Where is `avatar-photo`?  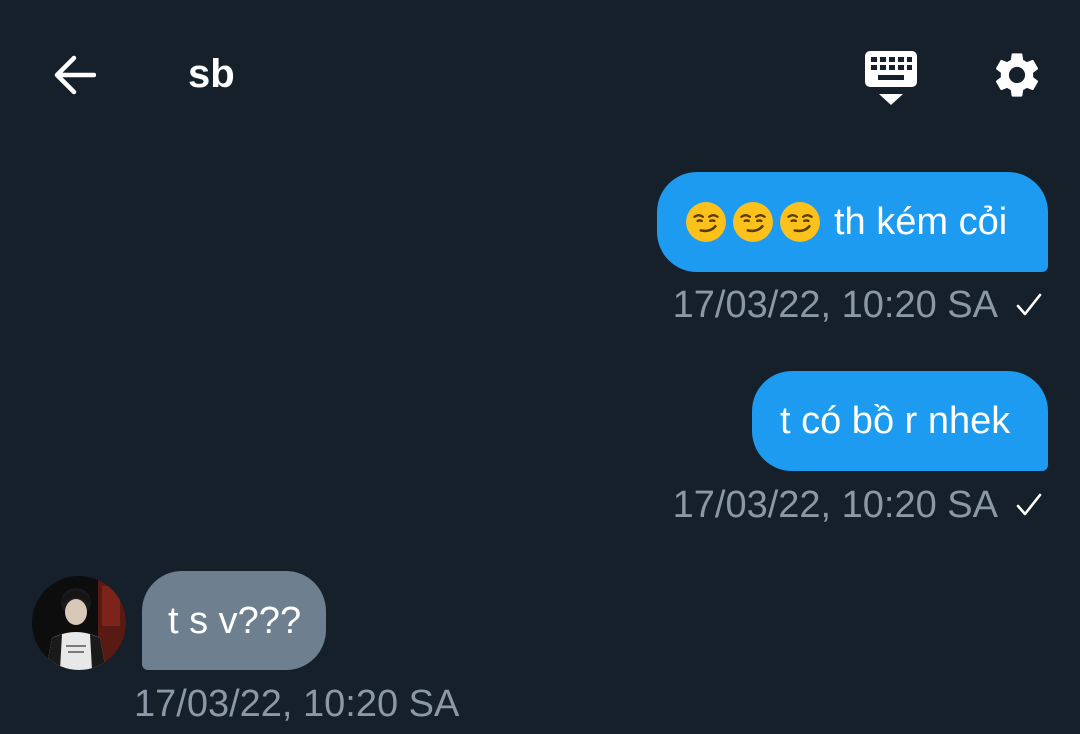 avatar-photo is located at coordinates (79, 623).